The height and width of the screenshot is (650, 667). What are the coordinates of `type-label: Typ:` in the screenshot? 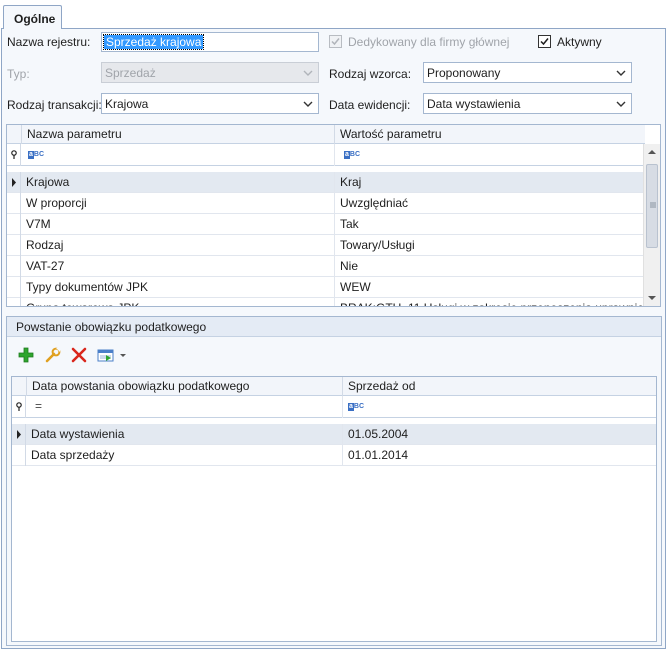 It's located at (18, 74).